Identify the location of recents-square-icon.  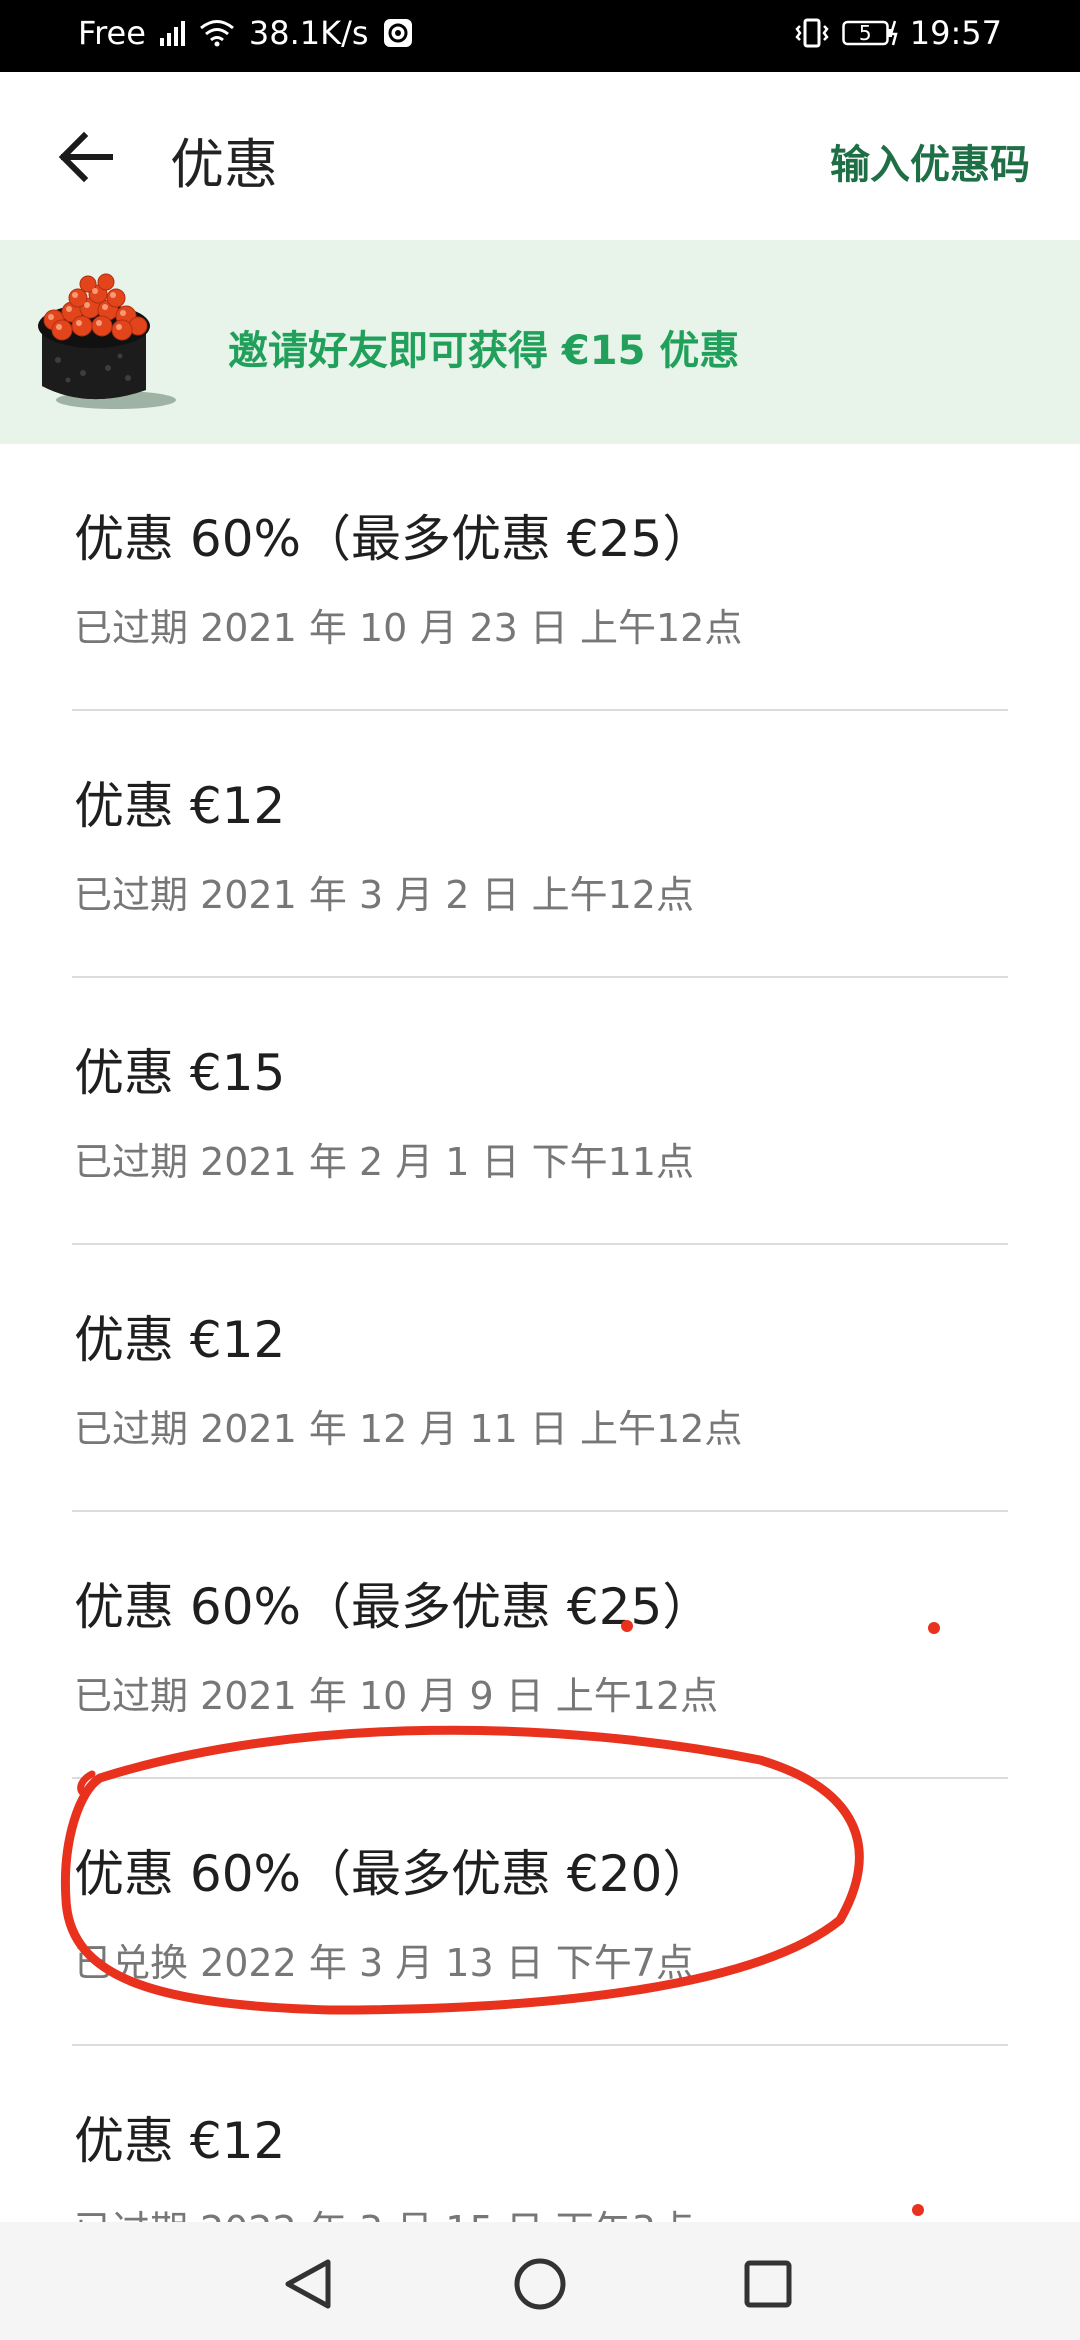
(768, 2284).